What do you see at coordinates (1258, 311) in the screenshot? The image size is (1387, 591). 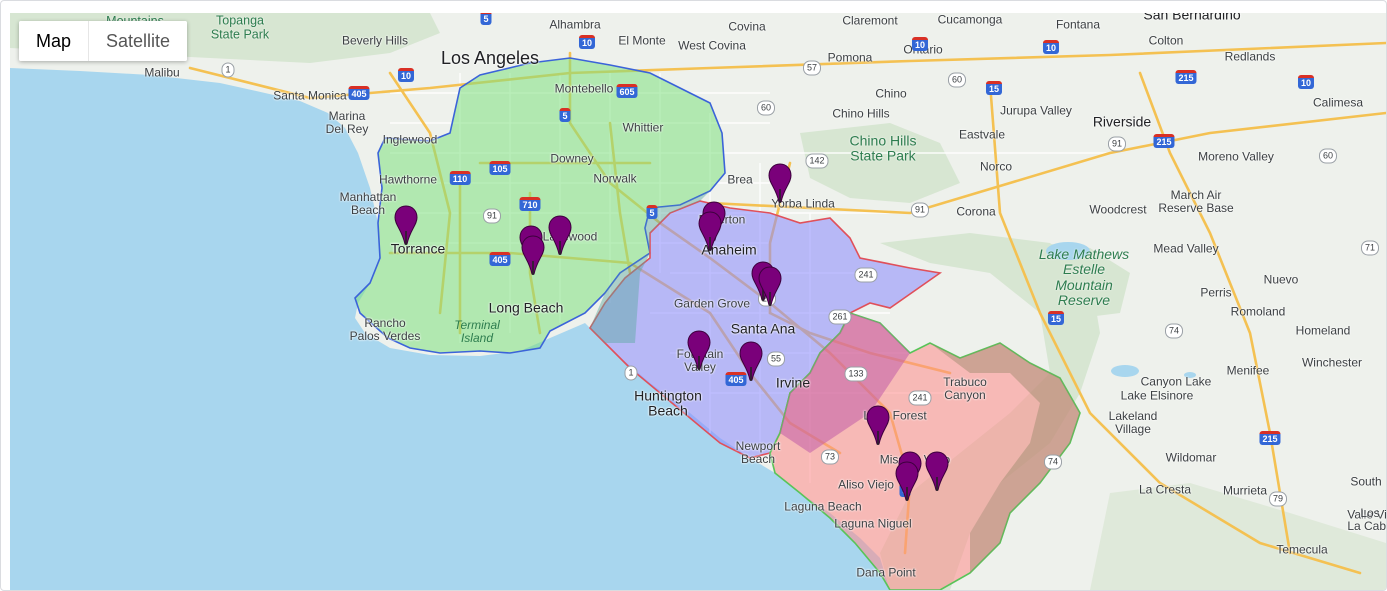 I see `label-romoland: Romoland` at bounding box center [1258, 311].